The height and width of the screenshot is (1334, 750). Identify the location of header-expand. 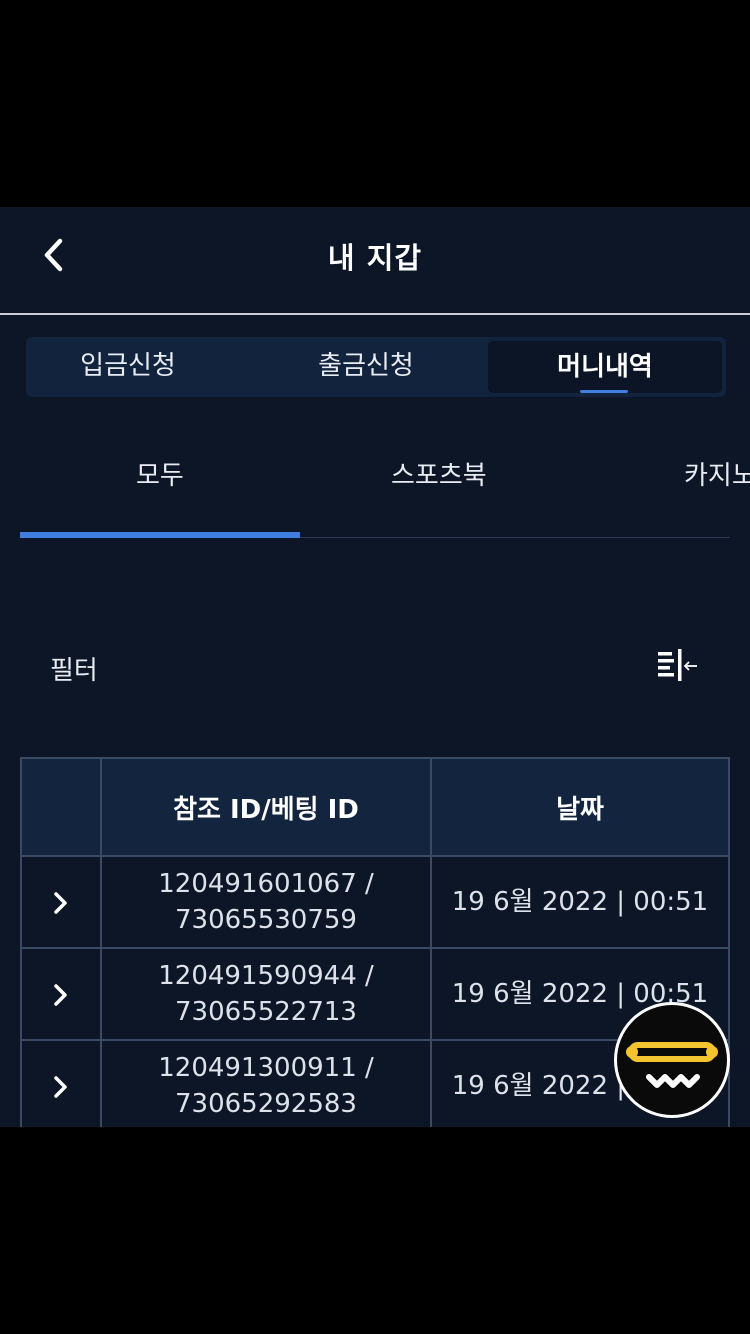
(61, 807).